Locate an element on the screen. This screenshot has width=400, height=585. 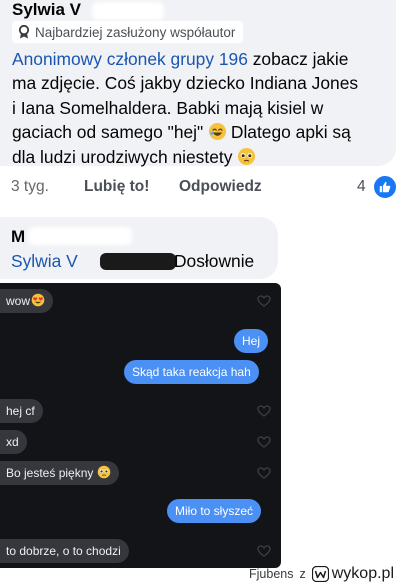
chat-message-incoming: xd is located at coordinates (13, 442).